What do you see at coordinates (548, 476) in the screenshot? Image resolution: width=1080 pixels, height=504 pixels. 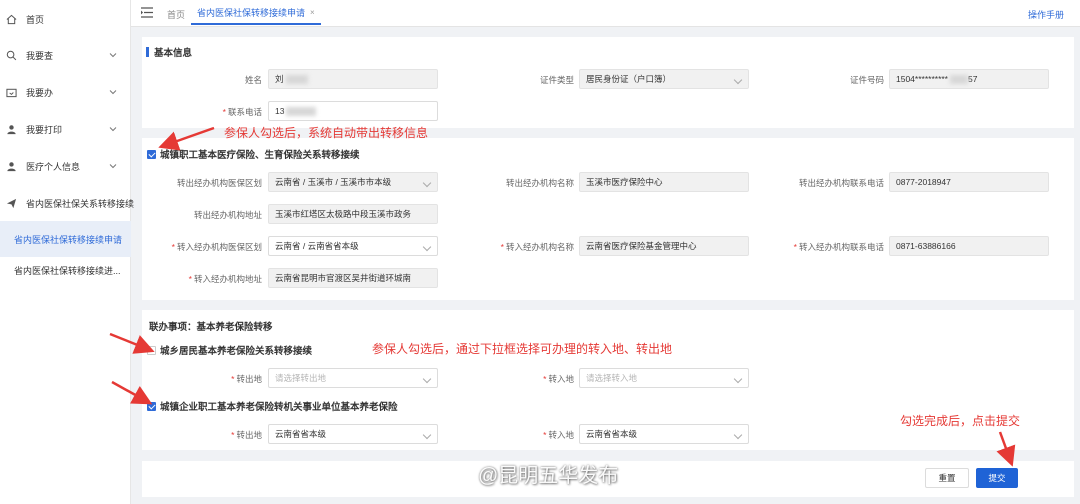 I see `watermark-text: @昆明五华发布` at bounding box center [548, 476].